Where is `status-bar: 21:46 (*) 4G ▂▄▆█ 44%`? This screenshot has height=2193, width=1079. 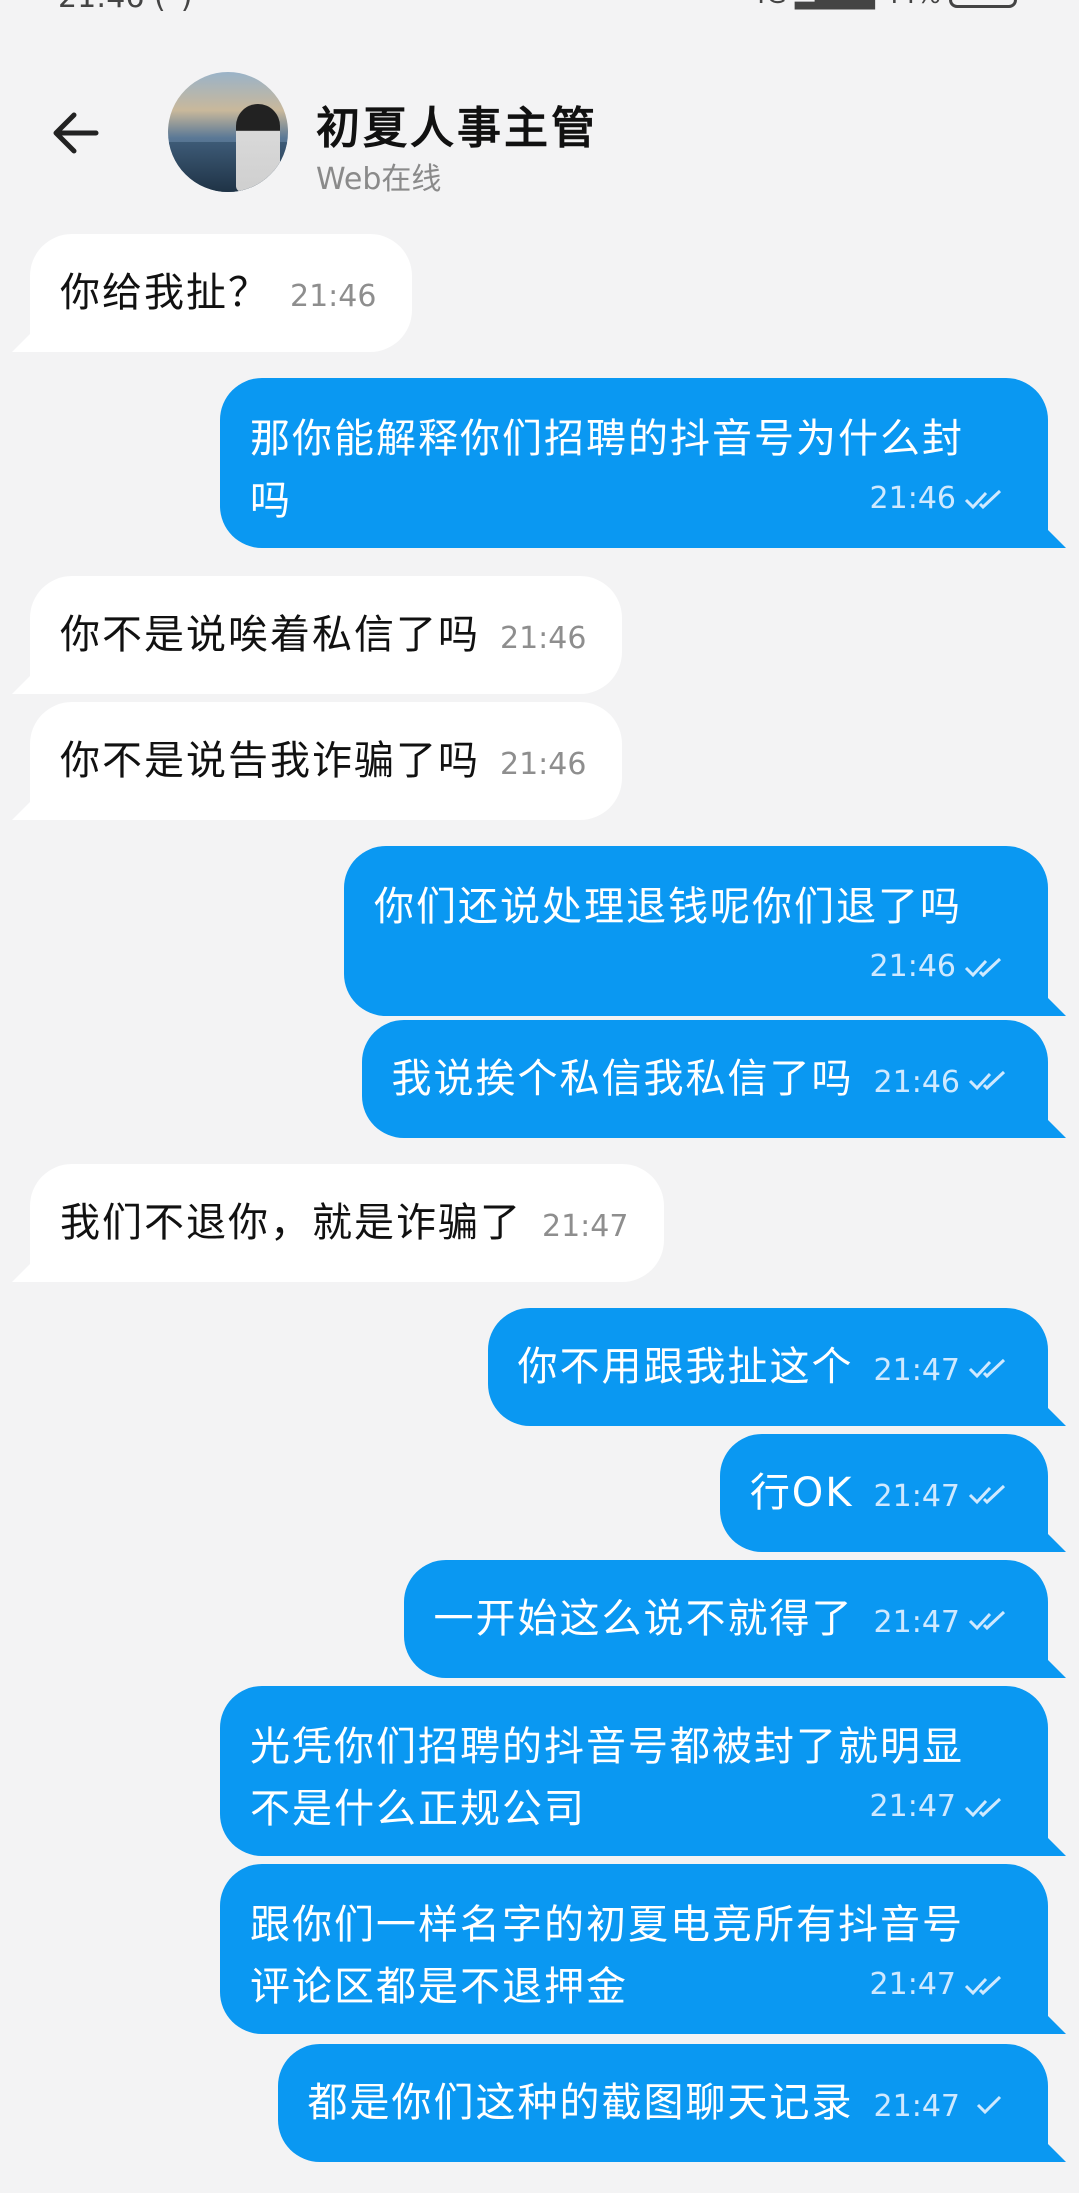 status-bar: 21:46 (*) 4G ▂▄▆█ 44% is located at coordinates (539, 7).